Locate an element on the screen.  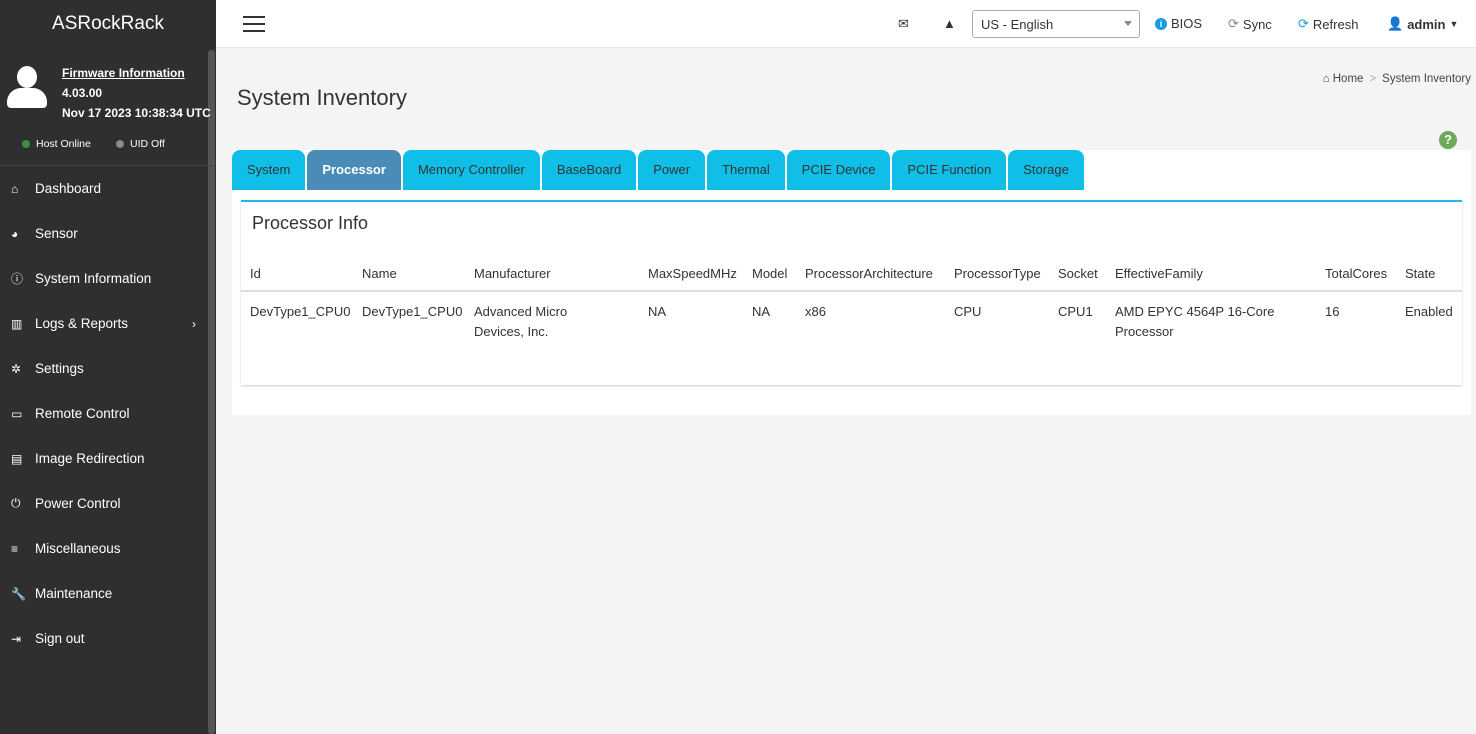
sidebar-item-label: Dashboard is located at coordinates (68, 188).